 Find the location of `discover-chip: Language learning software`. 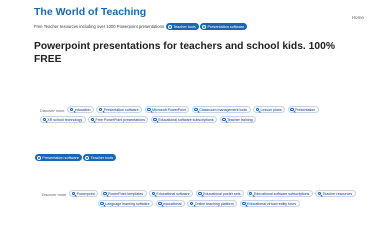

discover-chip: Language learning software is located at coordinates (125, 203).